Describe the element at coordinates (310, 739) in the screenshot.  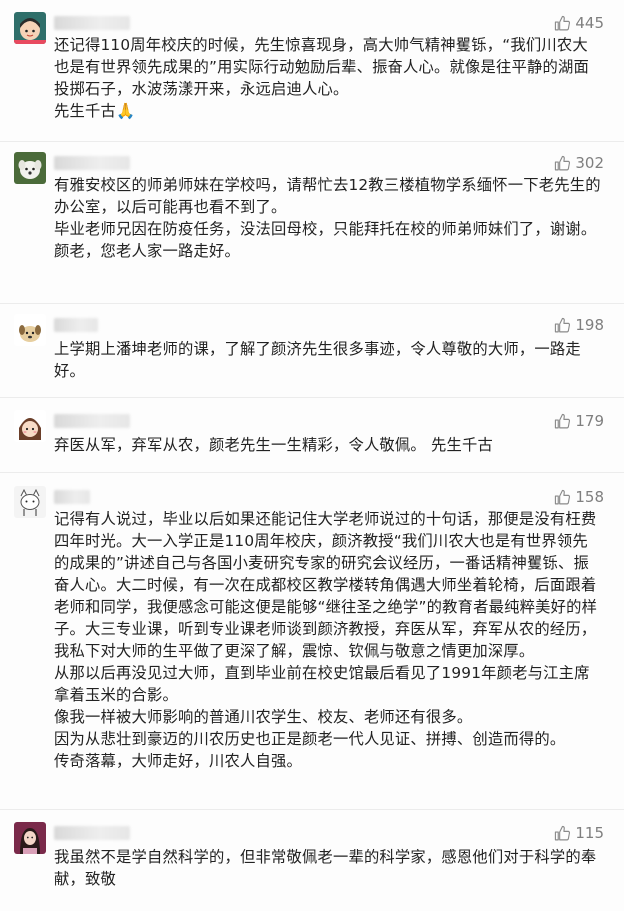
I see `comment-paragraph: 因为从悲壮到豪迈的川农历史也正是颜老一代人见证、拼搏、创造而得的。` at that location.